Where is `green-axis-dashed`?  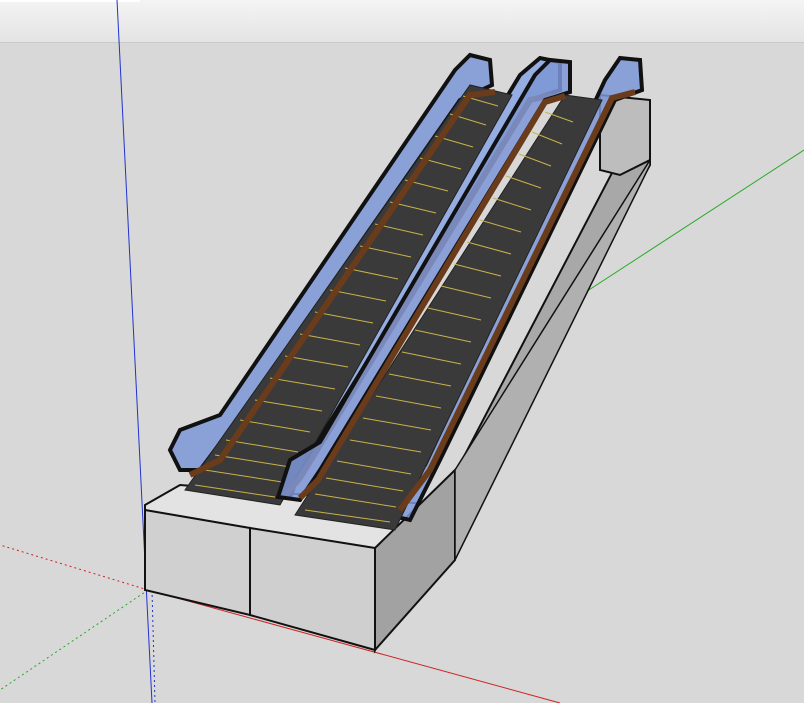 green-axis-dashed is located at coordinates (74, 640).